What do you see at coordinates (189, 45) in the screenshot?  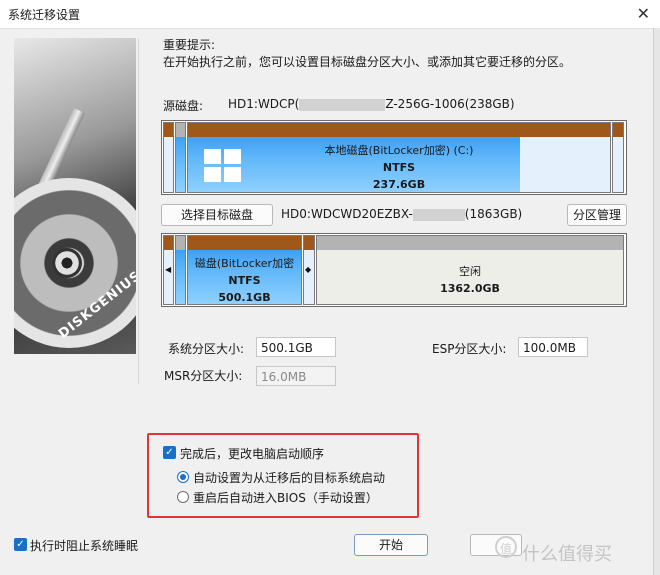 I see `notice-title: 重要提示:` at bounding box center [189, 45].